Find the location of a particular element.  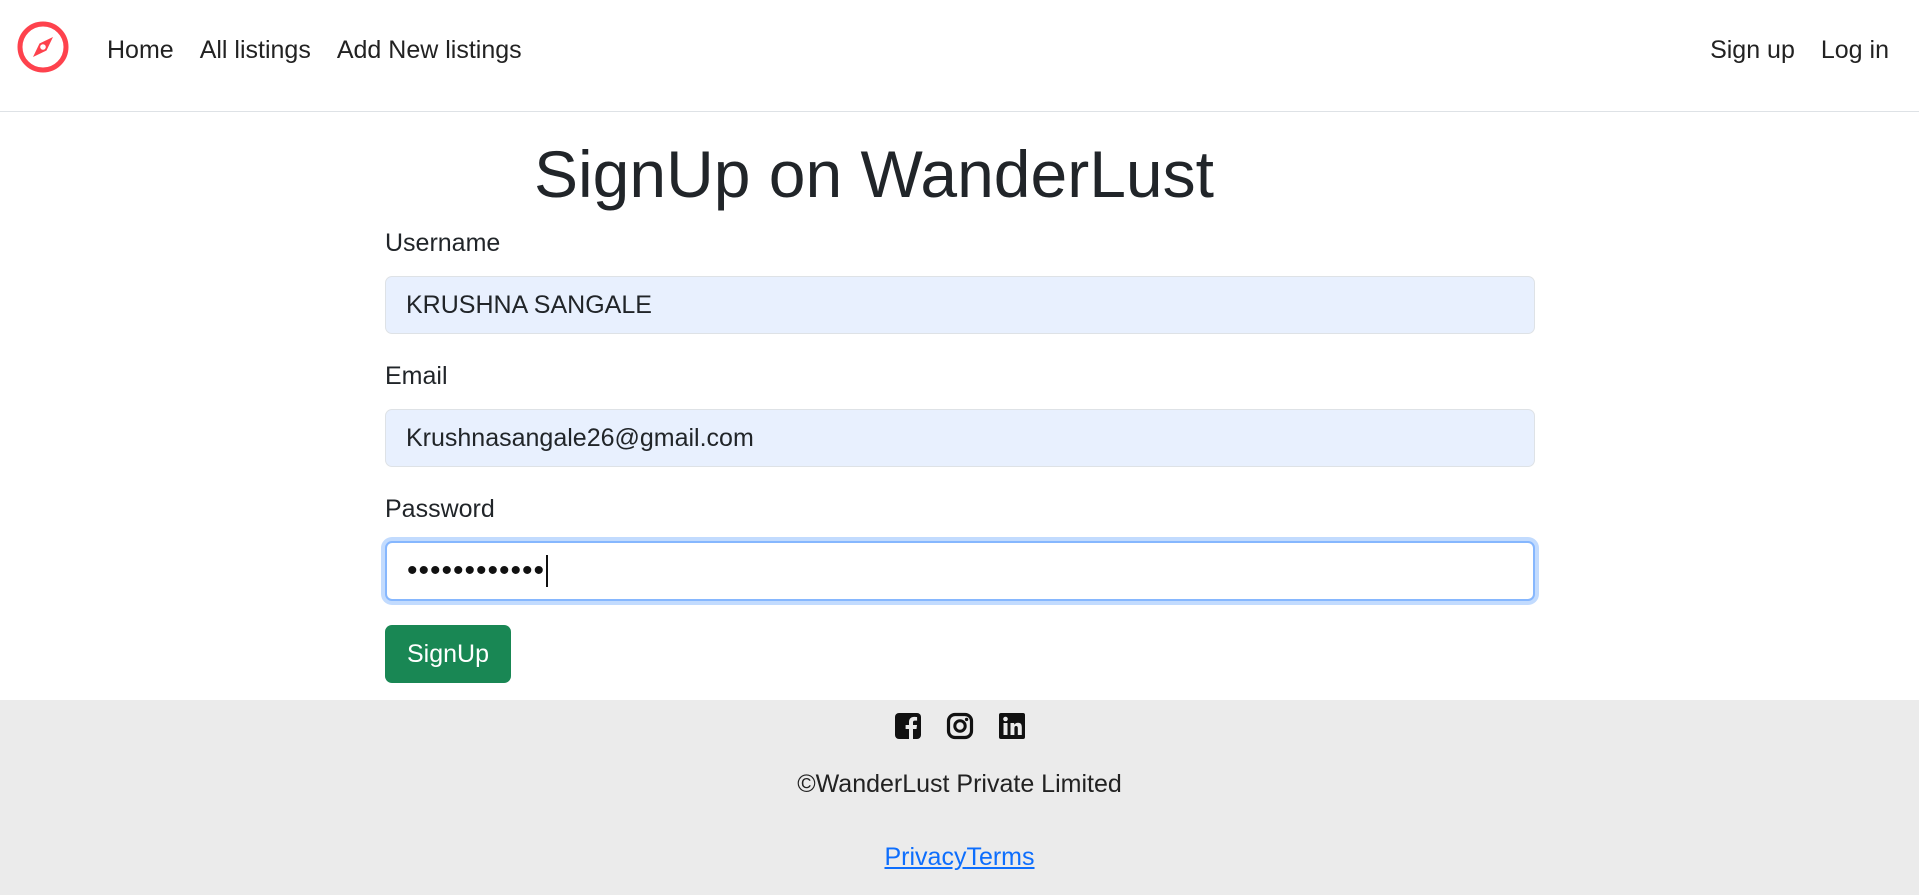

username-label: Username is located at coordinates (443, 243).